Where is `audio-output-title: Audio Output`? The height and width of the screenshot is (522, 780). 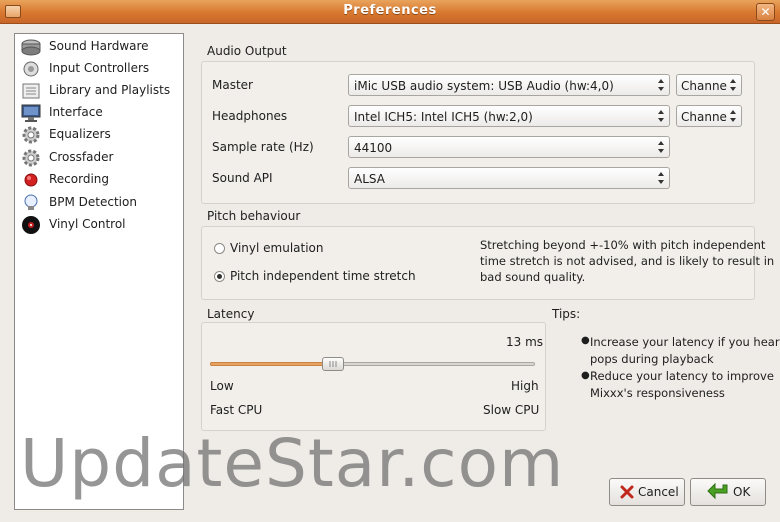 audio-output-title: Audio Output is located at coordinates (247, 51).